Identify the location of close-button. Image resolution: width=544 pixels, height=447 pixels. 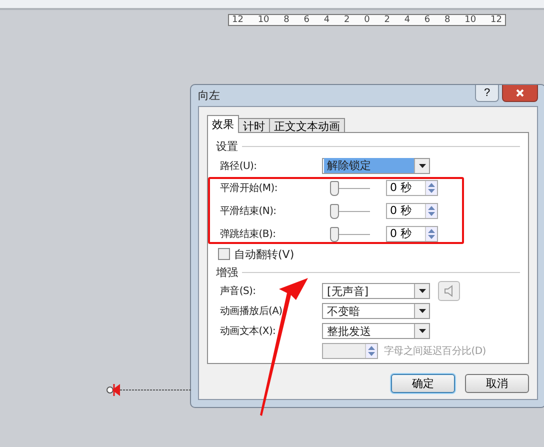
(520, 93).